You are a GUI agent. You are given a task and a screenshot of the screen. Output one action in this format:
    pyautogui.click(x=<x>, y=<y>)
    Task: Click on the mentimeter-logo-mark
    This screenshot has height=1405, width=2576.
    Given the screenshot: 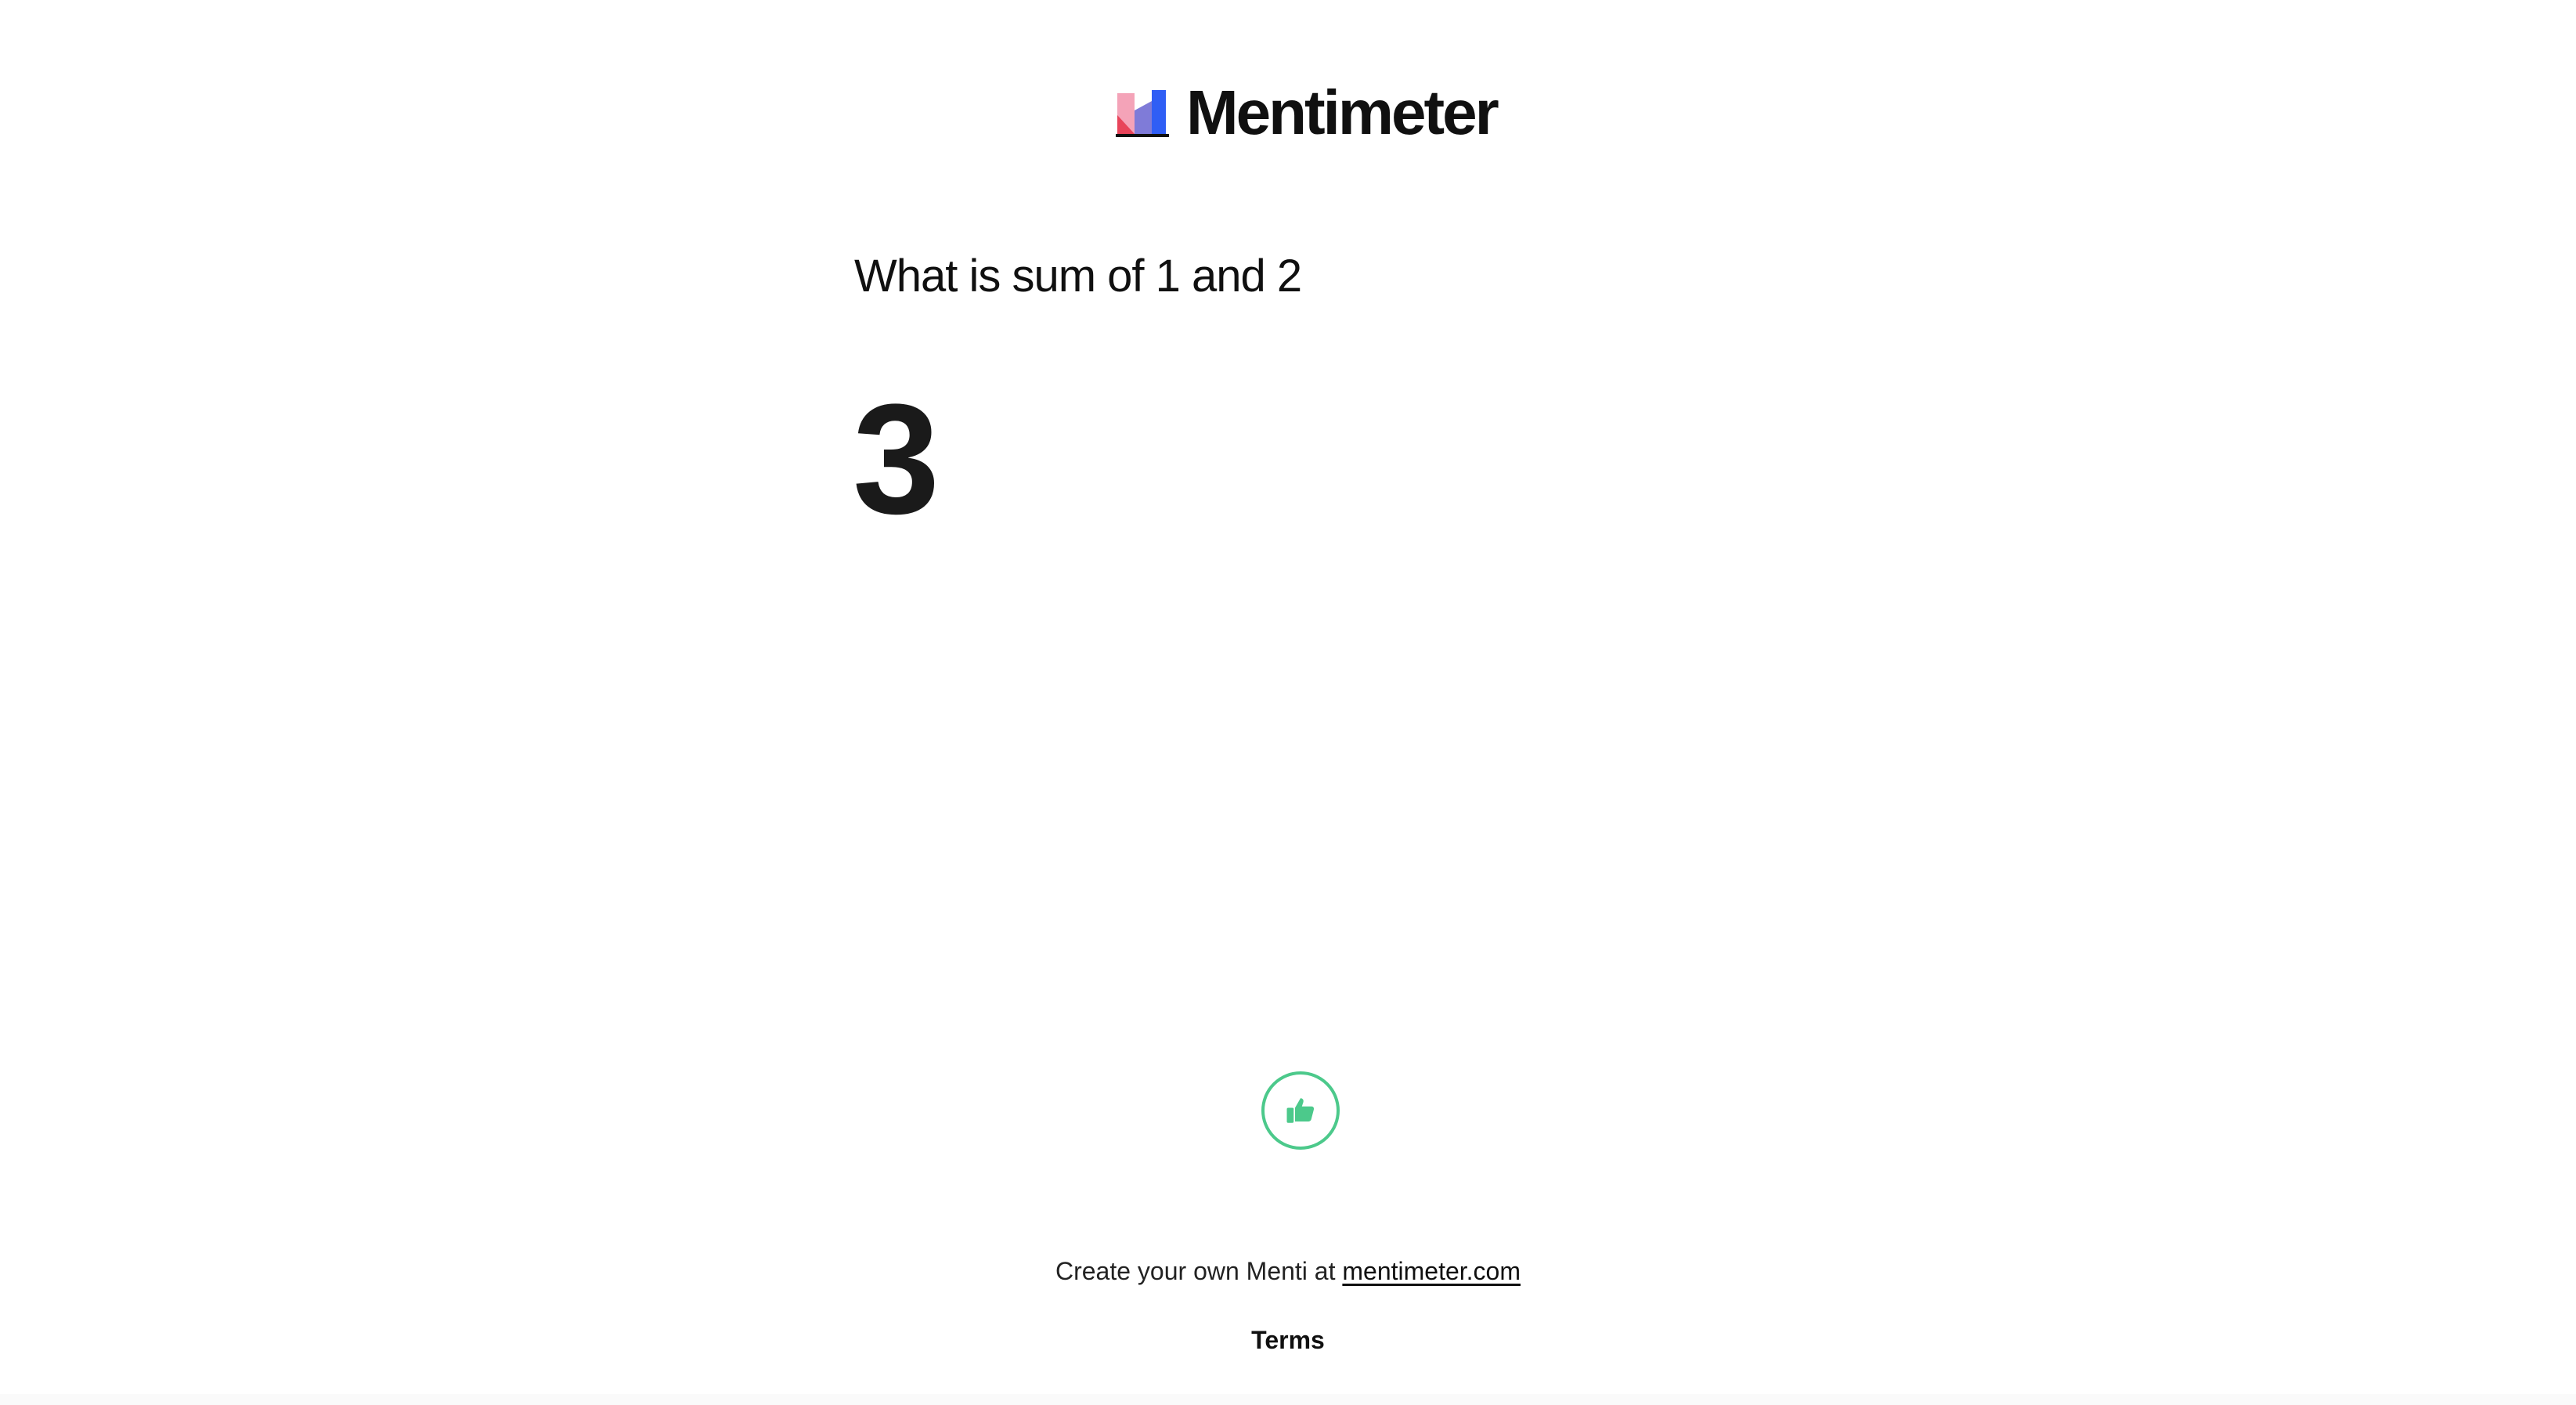 What is the action you would take?
    pyautogui.click(x=1142, y=113)
    